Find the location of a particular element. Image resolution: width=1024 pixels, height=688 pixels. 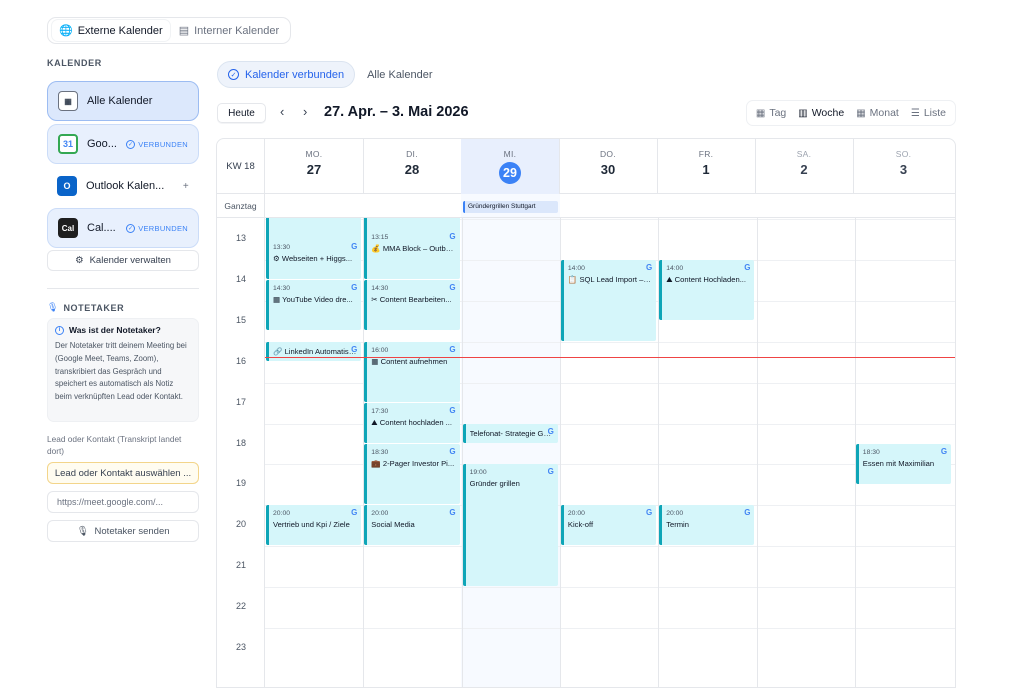

view-monat-button: ▦ Monat is located at coordinates (877, 113).